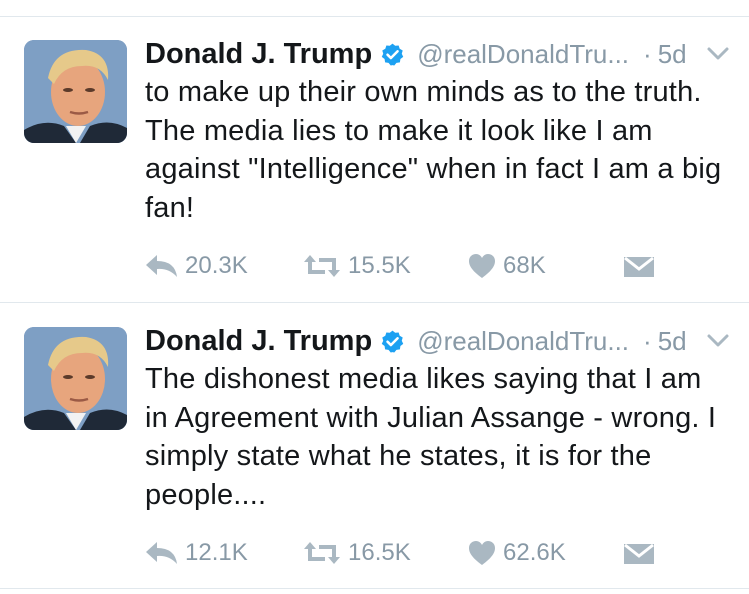  I want to click on reply-count: 12.1K, so click(216, 552).